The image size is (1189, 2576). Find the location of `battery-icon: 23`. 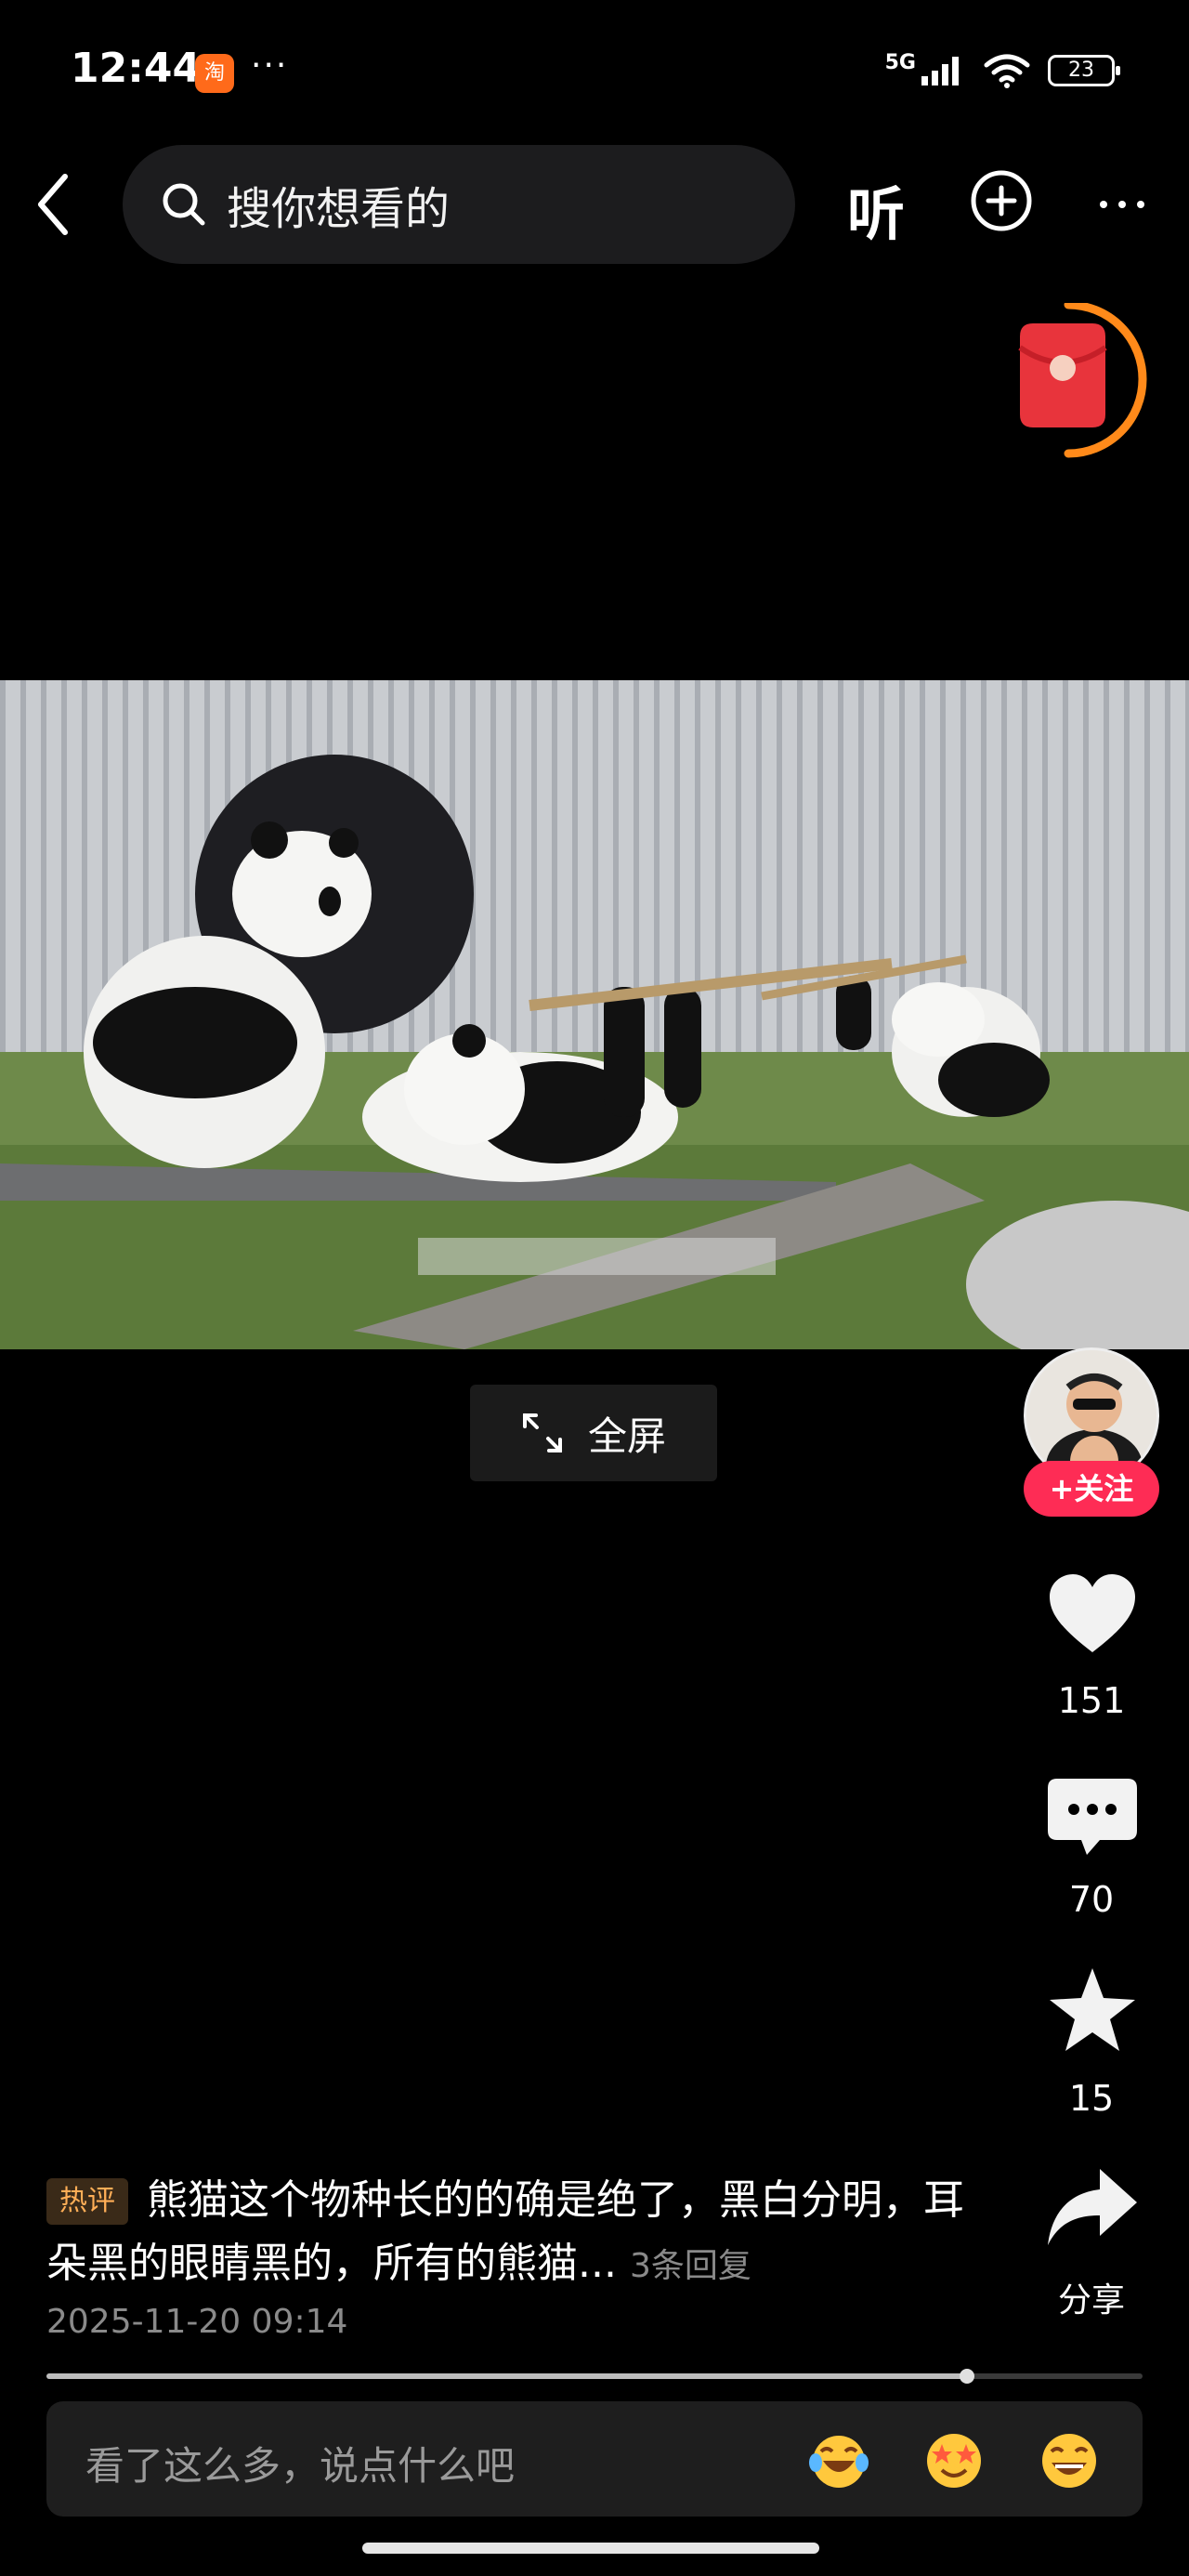

battery-icon: 23 is located at coordinates (1084, 70).